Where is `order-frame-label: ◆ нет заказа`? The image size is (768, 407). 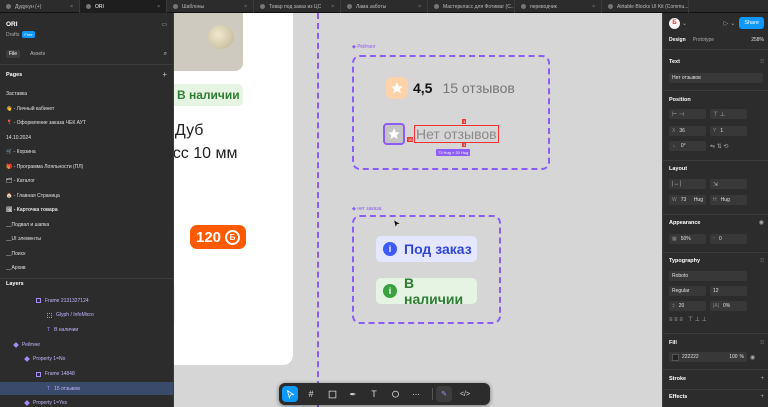
order-frame-label: ◆ нет заказа is located at coordinates (366, 209).